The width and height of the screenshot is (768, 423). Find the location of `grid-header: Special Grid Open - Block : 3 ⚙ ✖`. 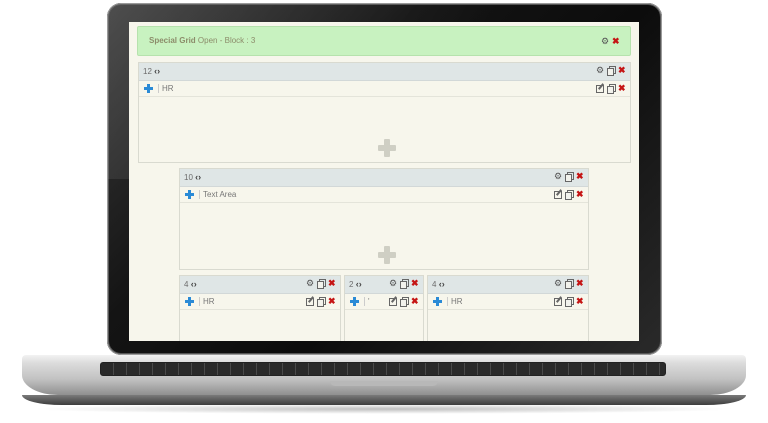

grid-header: Special Grid Open - Block : 3 ⚙ ✖ is located at coordinates (384, 41).